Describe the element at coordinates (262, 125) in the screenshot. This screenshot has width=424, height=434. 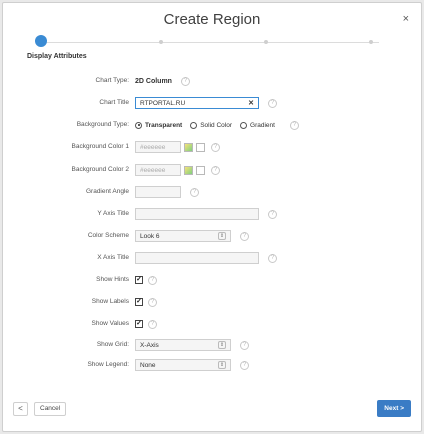
I see `radio-gradient-label: Gradient` at that location.